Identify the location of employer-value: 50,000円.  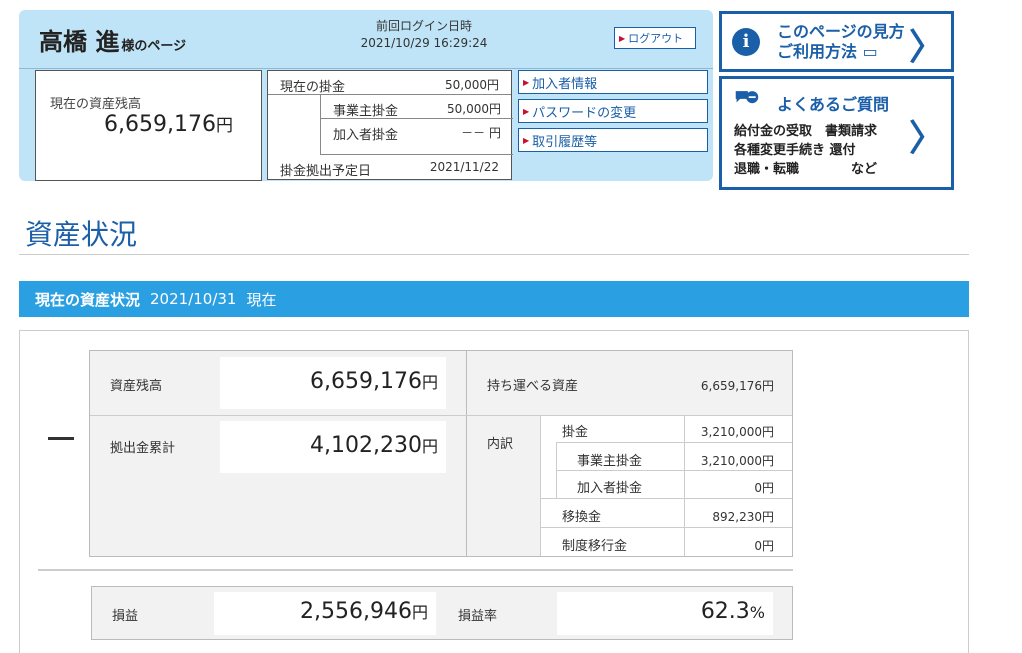
(474, 109).